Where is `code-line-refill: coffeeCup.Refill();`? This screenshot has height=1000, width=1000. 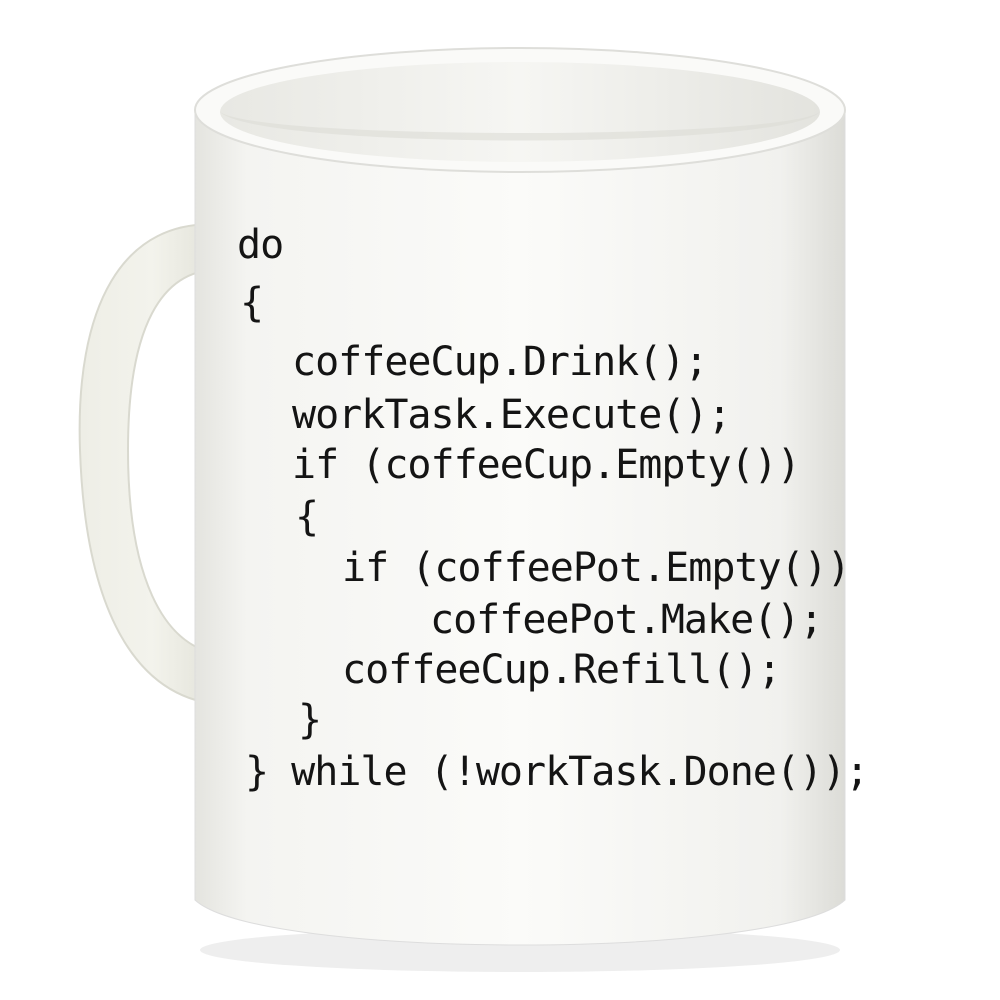
code-line-refill: coffeeCup.Refill(); is located at coordinates (562, 670).